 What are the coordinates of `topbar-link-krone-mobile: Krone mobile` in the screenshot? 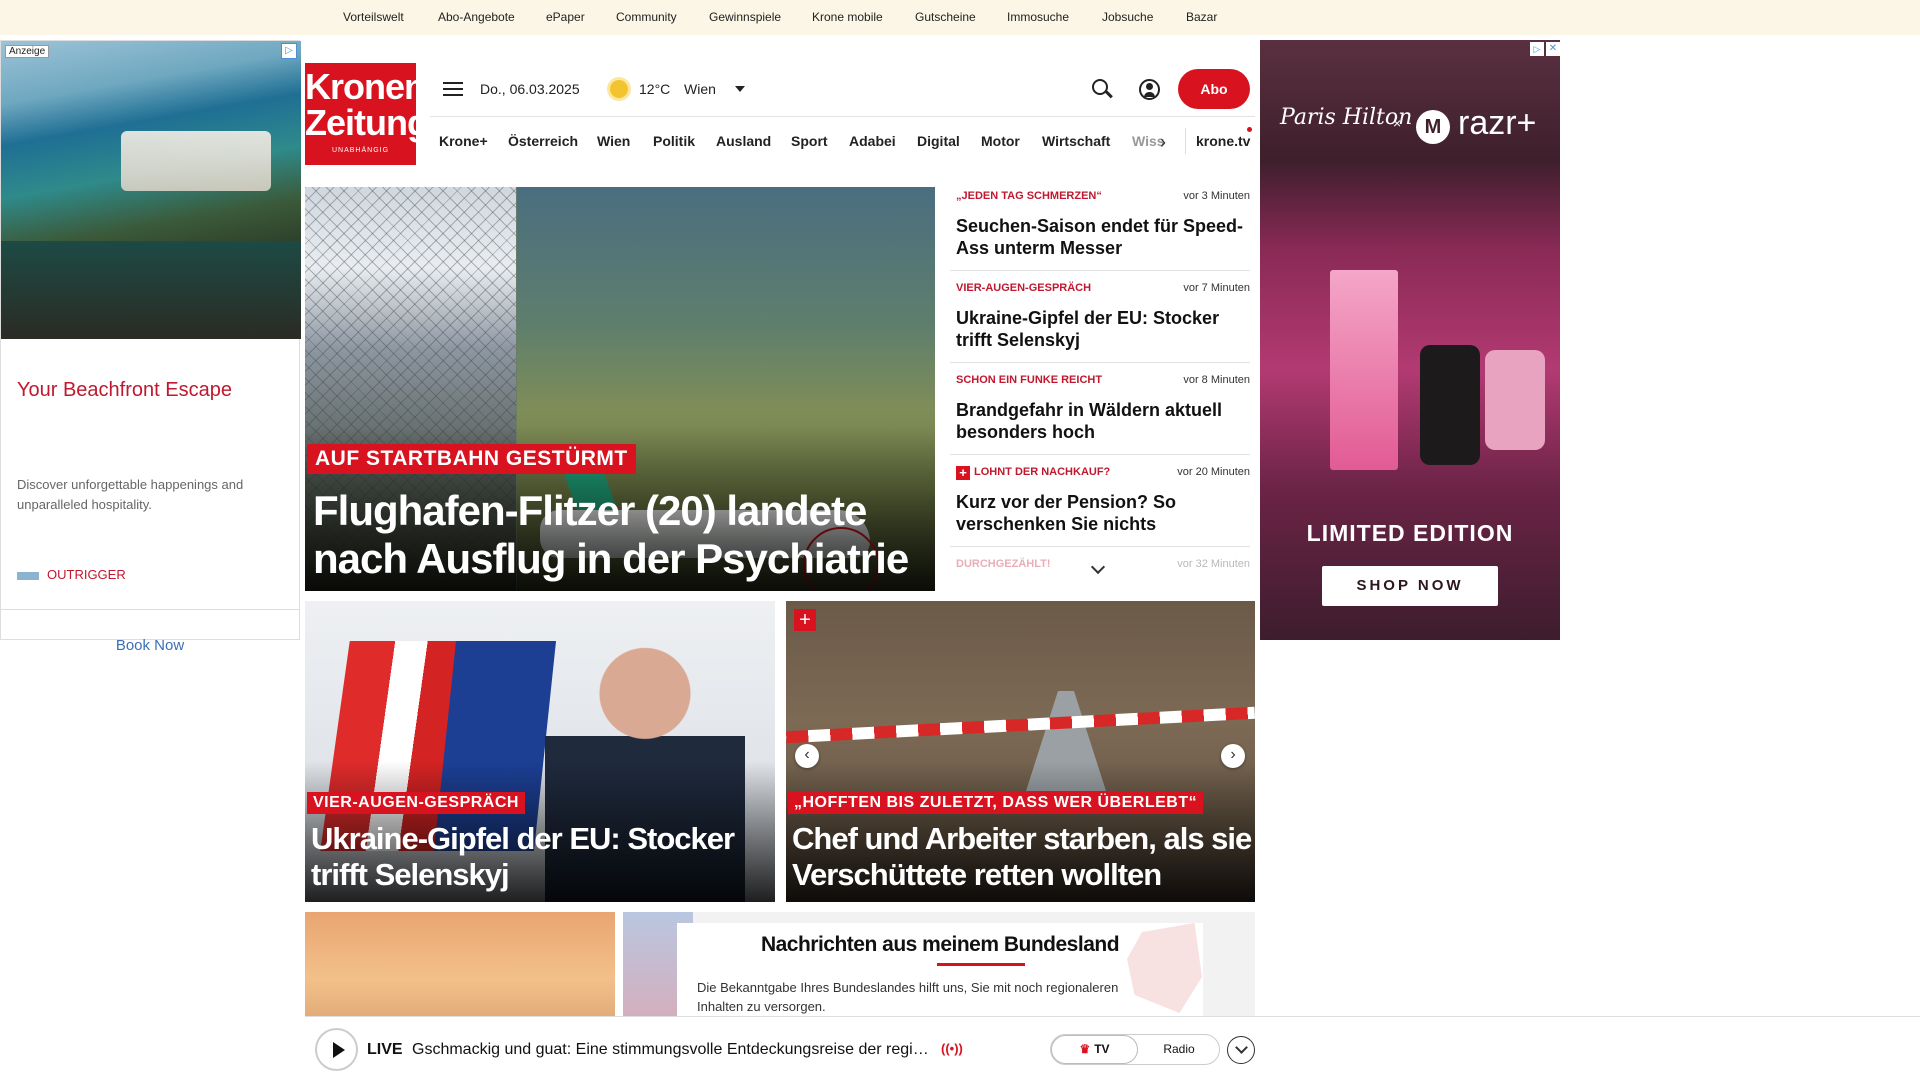 It's located at (847, 17).